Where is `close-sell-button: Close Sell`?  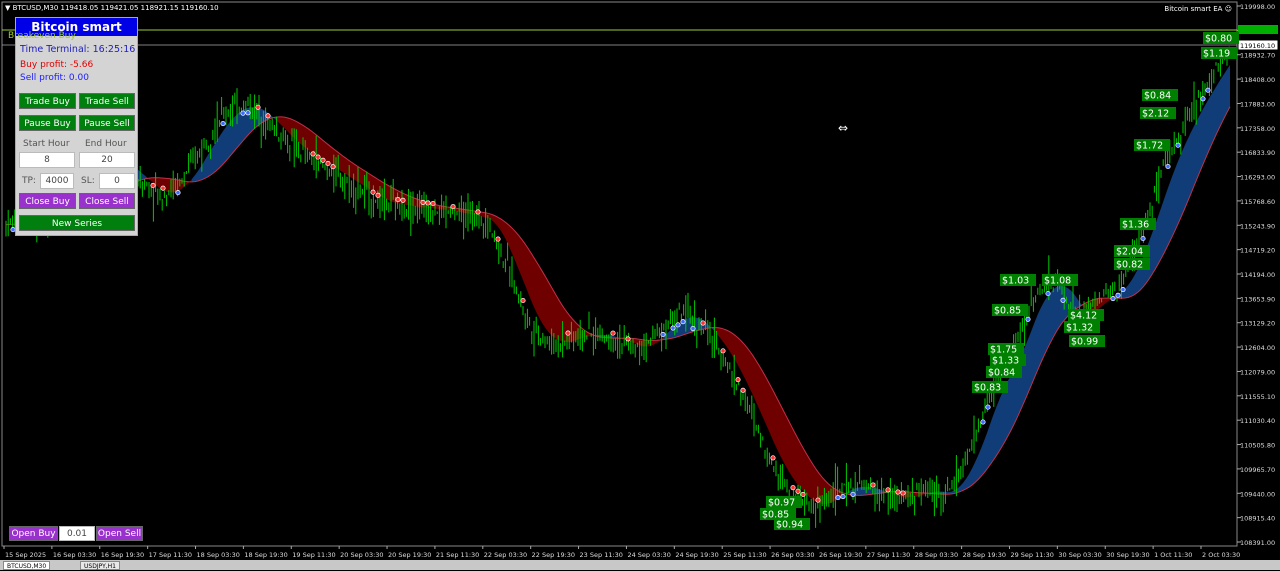
close-sell-button: Close Sell is located at coordinates (107, 201).